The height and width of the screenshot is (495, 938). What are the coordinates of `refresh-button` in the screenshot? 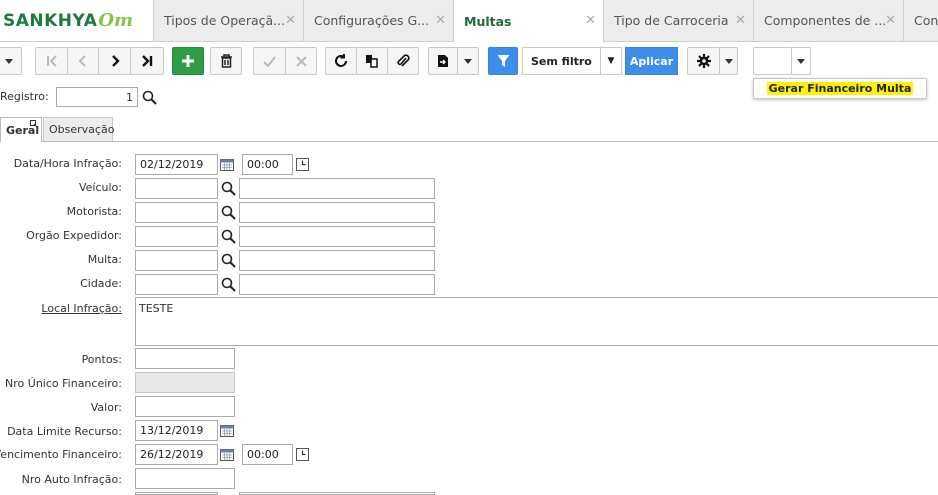 It's located at (341, 61).